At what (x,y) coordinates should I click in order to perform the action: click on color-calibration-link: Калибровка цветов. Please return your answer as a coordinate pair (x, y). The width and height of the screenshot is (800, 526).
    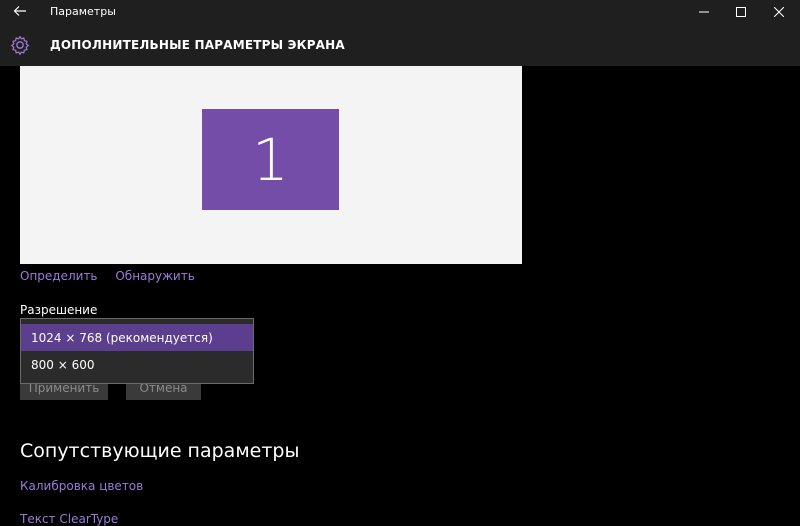
    Looking at the image, I should click on (81, 486).